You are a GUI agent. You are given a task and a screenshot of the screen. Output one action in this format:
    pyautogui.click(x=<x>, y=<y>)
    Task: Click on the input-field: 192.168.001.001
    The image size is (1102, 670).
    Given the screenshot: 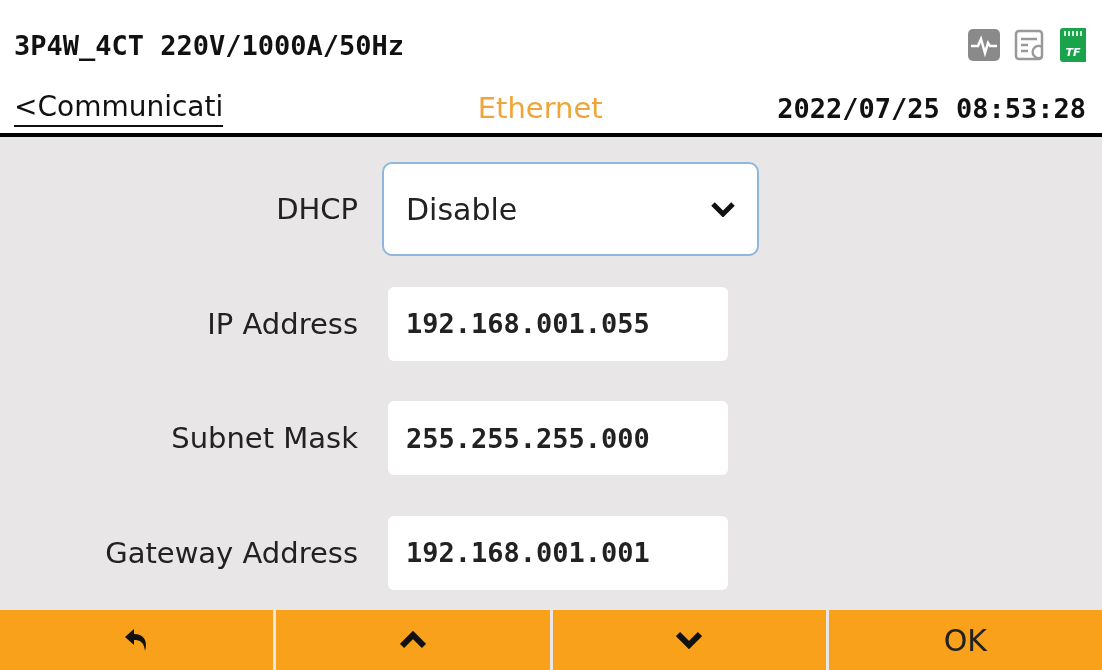 What is the action you would take?
    pyautogui.click(x=558, y=552)
    